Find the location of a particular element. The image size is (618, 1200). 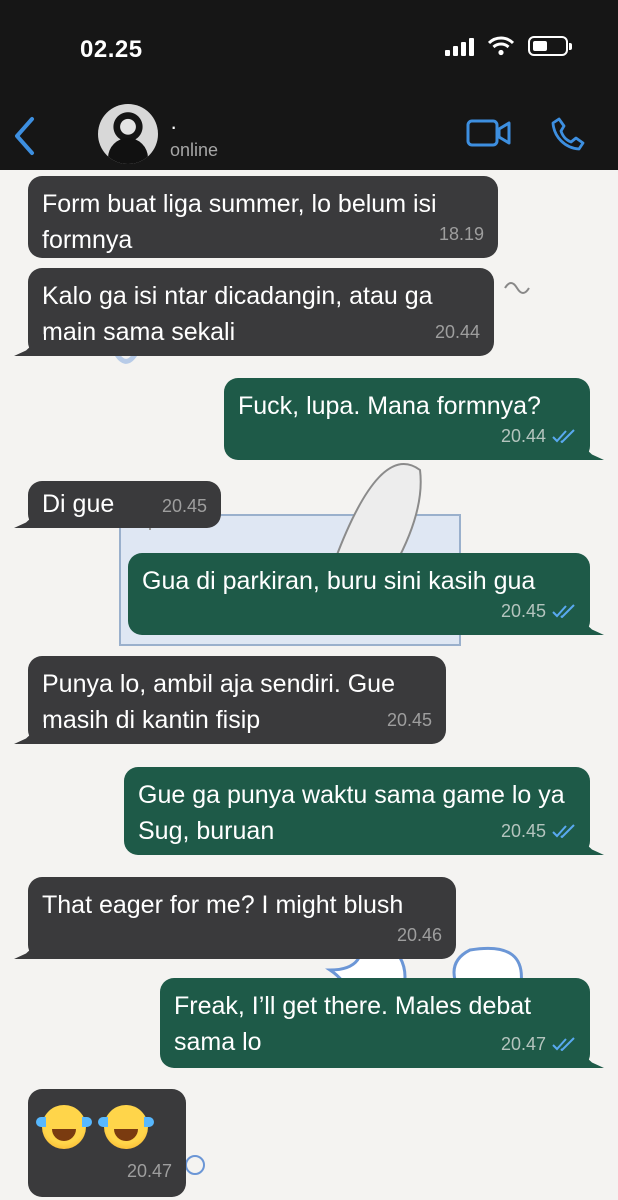

top-bar: 02.25 · online is located at coordinates (309, 85).